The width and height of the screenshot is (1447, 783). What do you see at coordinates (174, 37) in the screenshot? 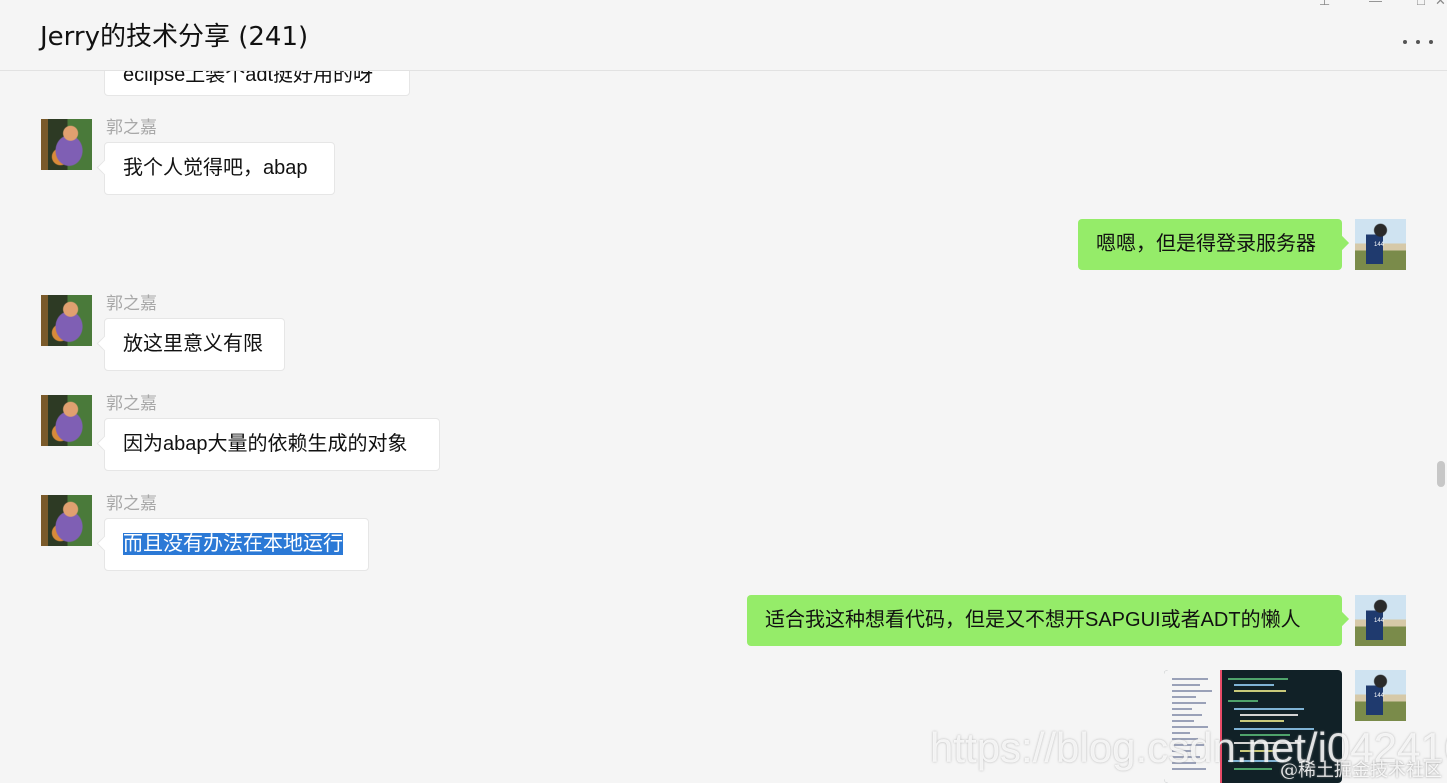
I see `chat-title: Jerry的技术分享 (241)` at bounding box center [174, 37].